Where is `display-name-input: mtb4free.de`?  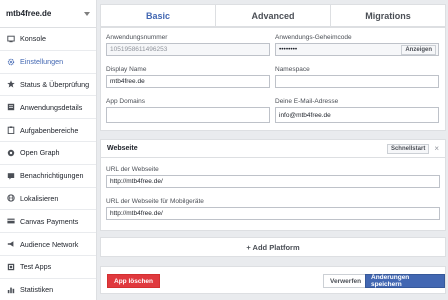
display-name-input: mtb4free.de is located at coordinates (188, 81).